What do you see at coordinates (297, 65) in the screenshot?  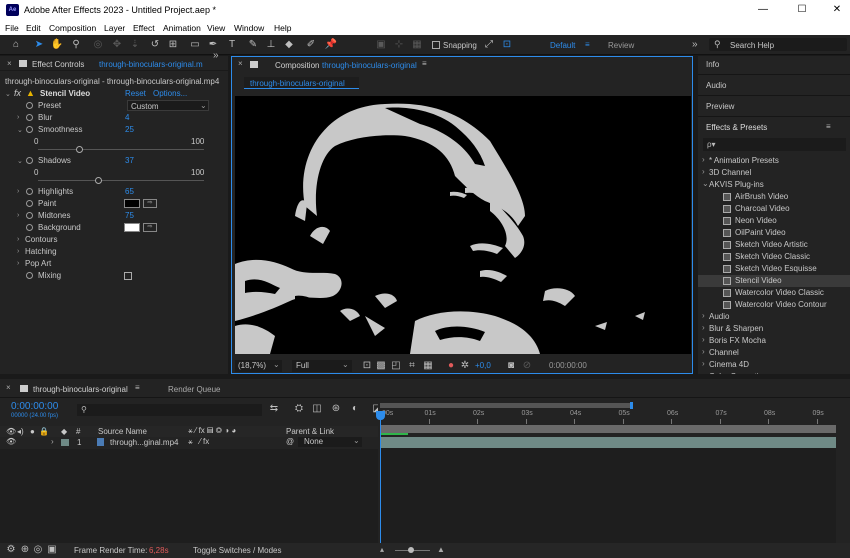 I see `composition-tab-label: Composition` at bounding box center [297, 65].